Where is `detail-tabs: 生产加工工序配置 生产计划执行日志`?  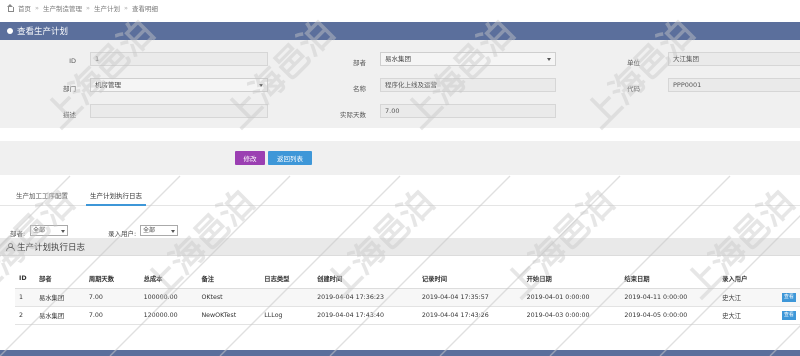
detail-tabs: 生产加工工序配置 生产计划执行日志 is located at coordinates (400, 196).